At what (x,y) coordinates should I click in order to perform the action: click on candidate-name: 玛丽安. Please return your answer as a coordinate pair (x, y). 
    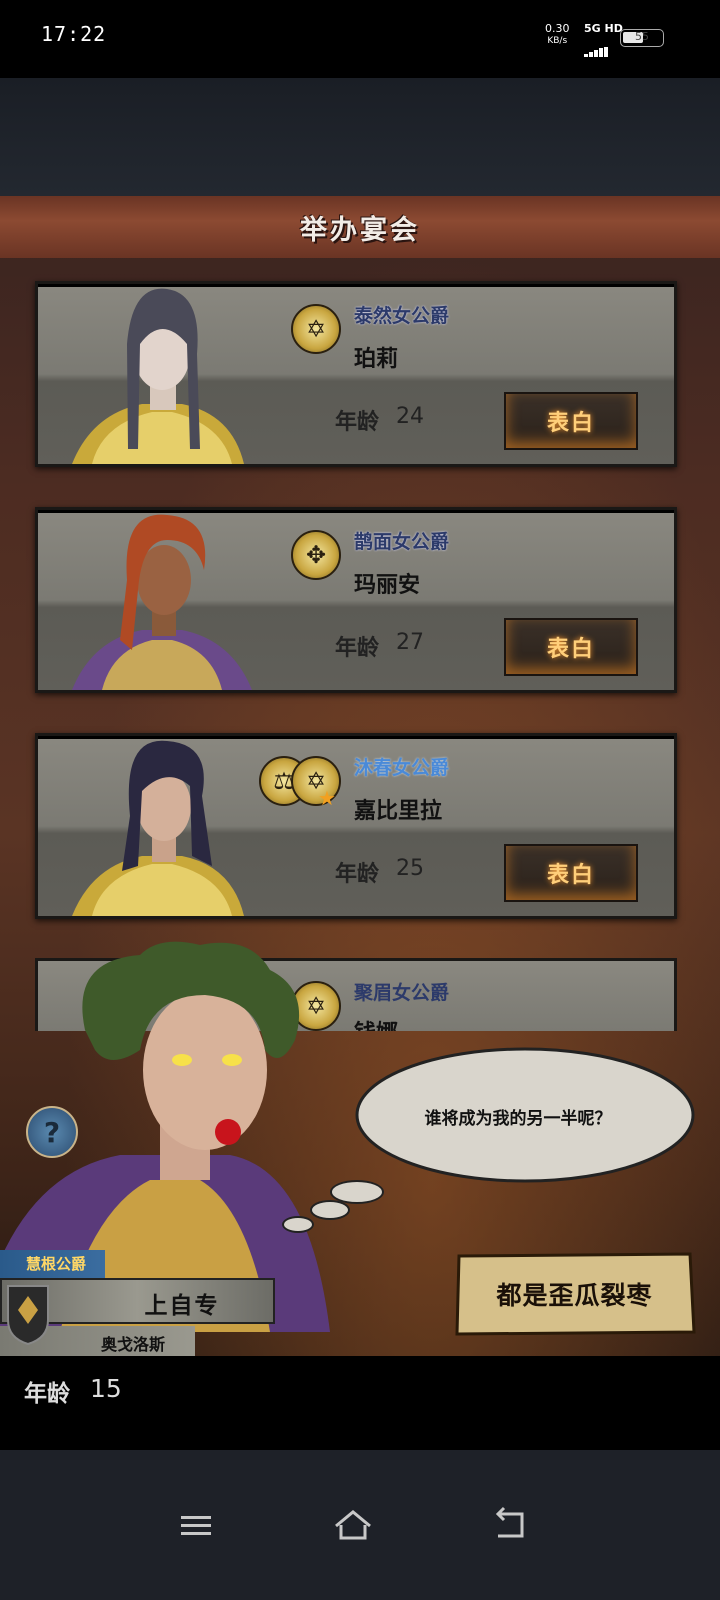
    Looking at the image, I should click on (387, 585).